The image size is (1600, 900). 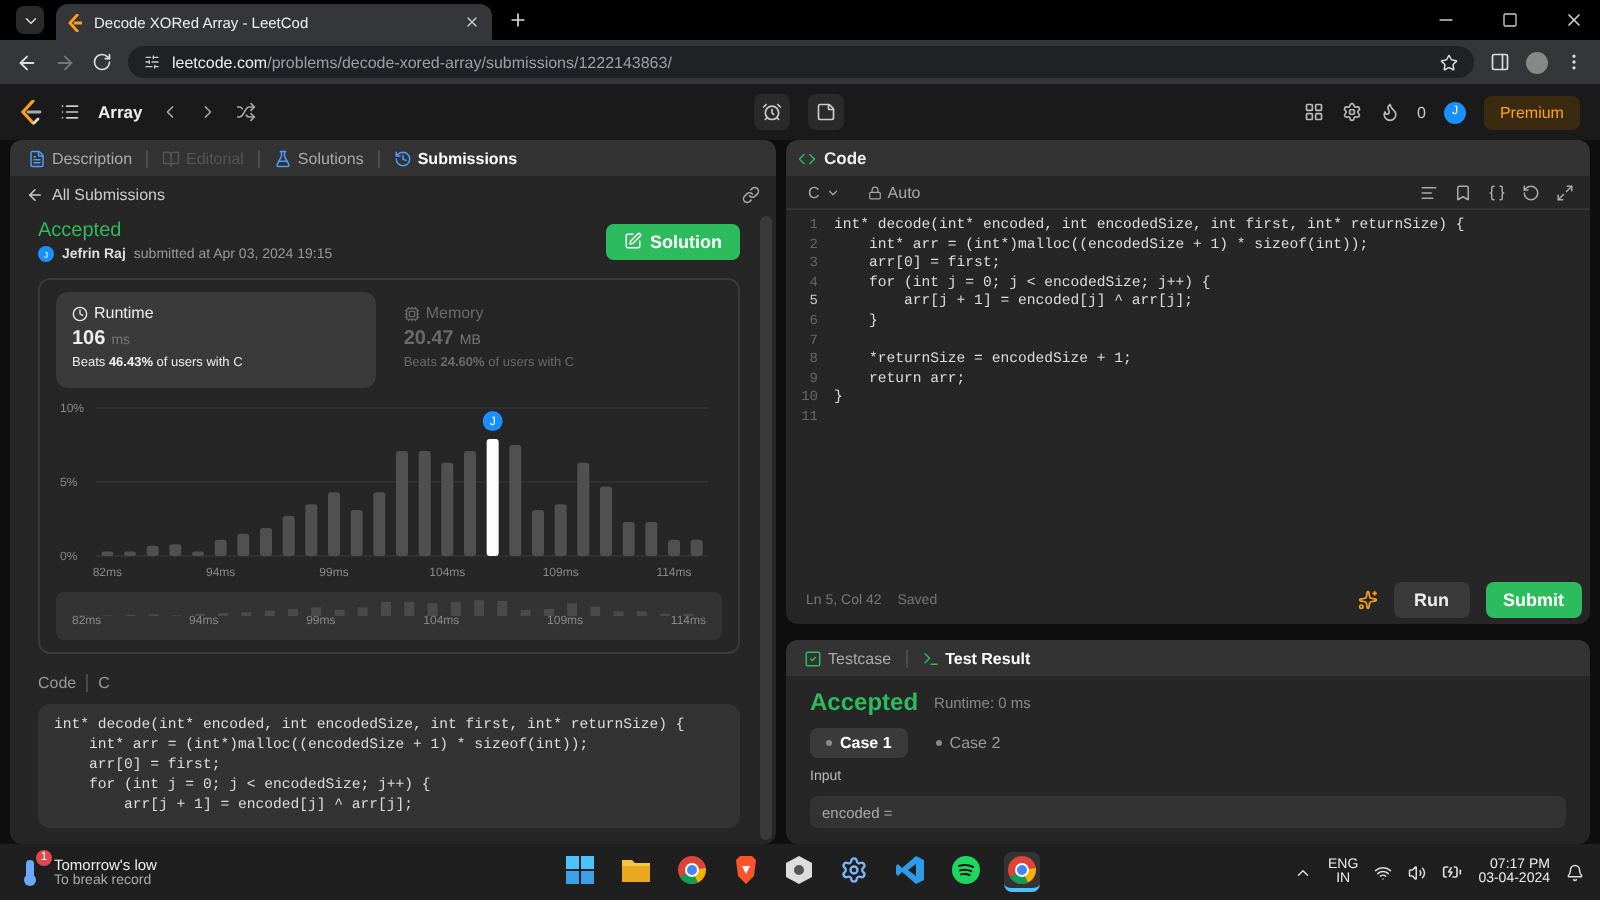 What do you see at coordinates (1383, 872) in the screenshot?
I see `wifi-icon` at bounding box center [1383, 872].